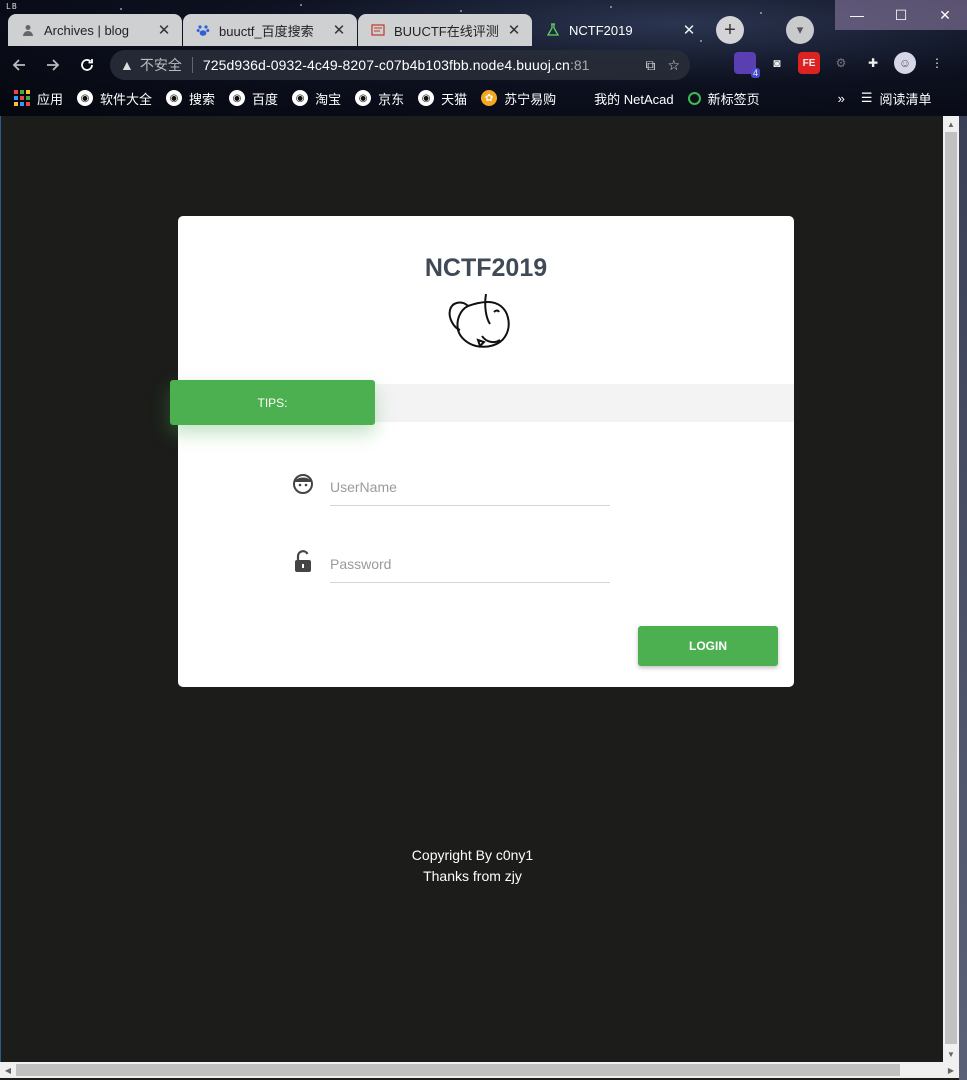 Image resolution: width=967 pixels, height=1080 pixels. What do you see at coordinates (673, 65) in the screenshot?
I see `bookmark-star-icon: ☆` at bounding box center [673, 65].